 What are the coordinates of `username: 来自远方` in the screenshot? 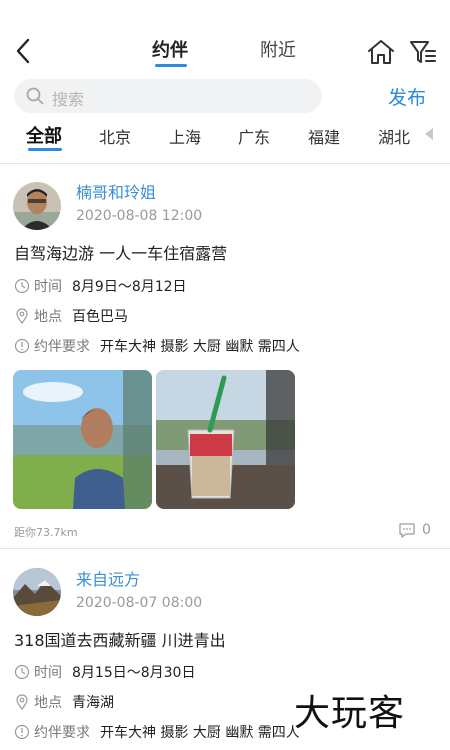 It's located at (108, 578).